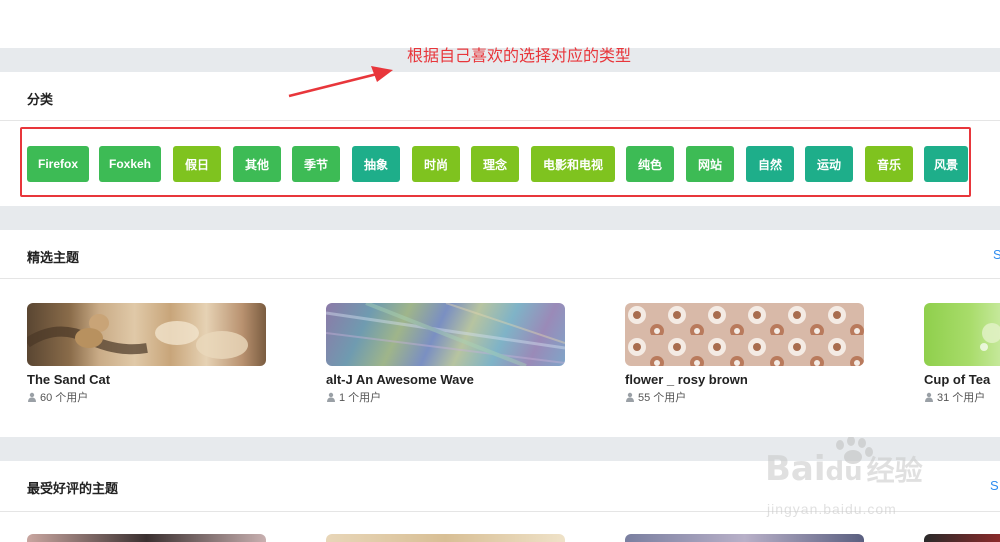  I want to click on baidu-watermark: Baidu 经验 jingyan.baidu.com, so click(865, 481).